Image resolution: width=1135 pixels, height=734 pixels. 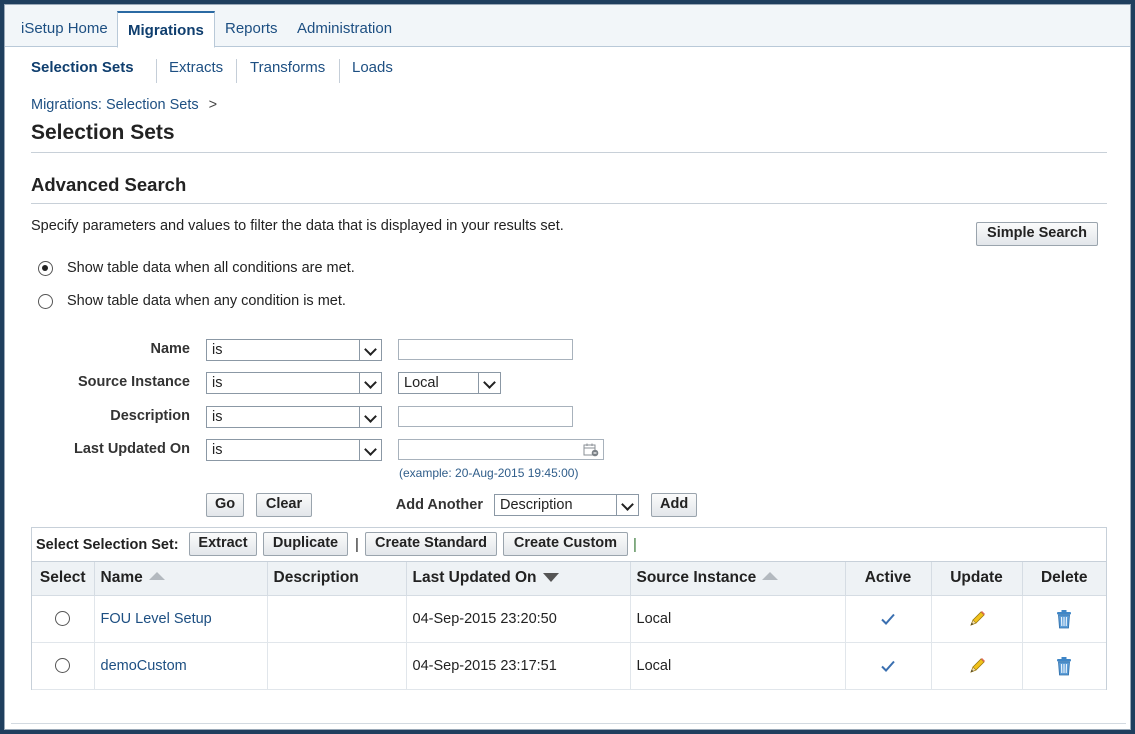 I want to click on section-divider, so click(x=569, y=203).